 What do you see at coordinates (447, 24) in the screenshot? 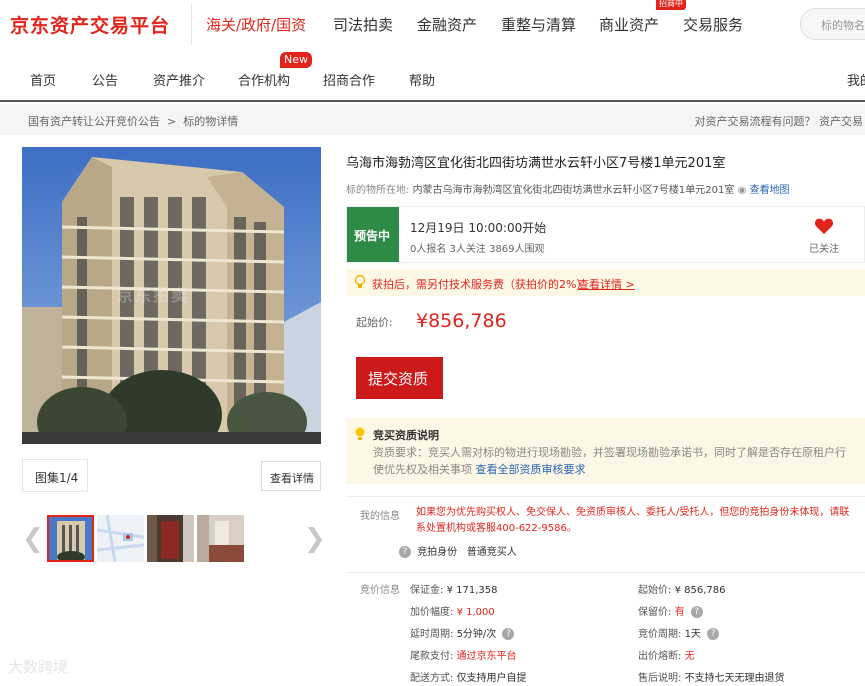
I see `top-nav-financial-assets: 金融资产` at bounding box center [447, 24].